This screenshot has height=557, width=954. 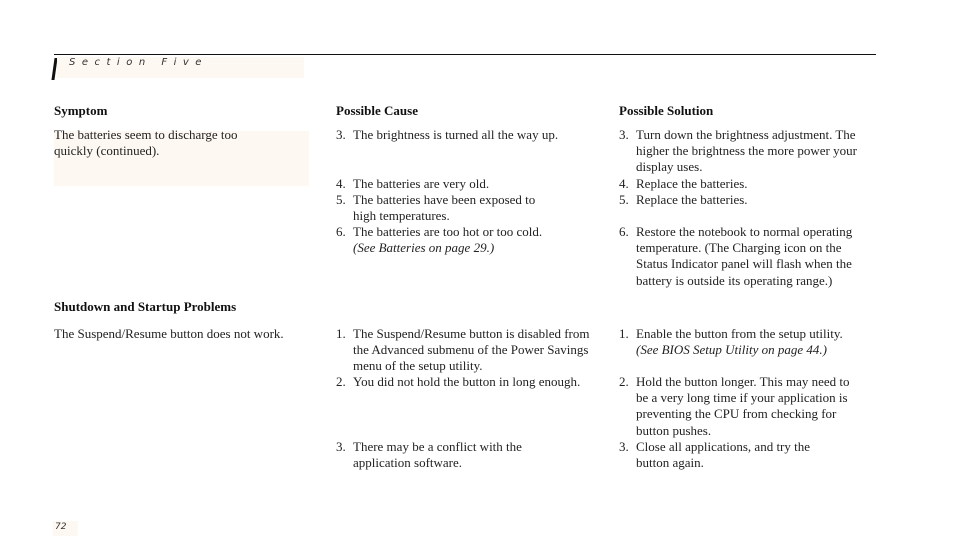 What do you see at coordinates (437, 446) in the screenshot?
I see `item-line: There may be a conflict with the` at bounding box center [437, 446].